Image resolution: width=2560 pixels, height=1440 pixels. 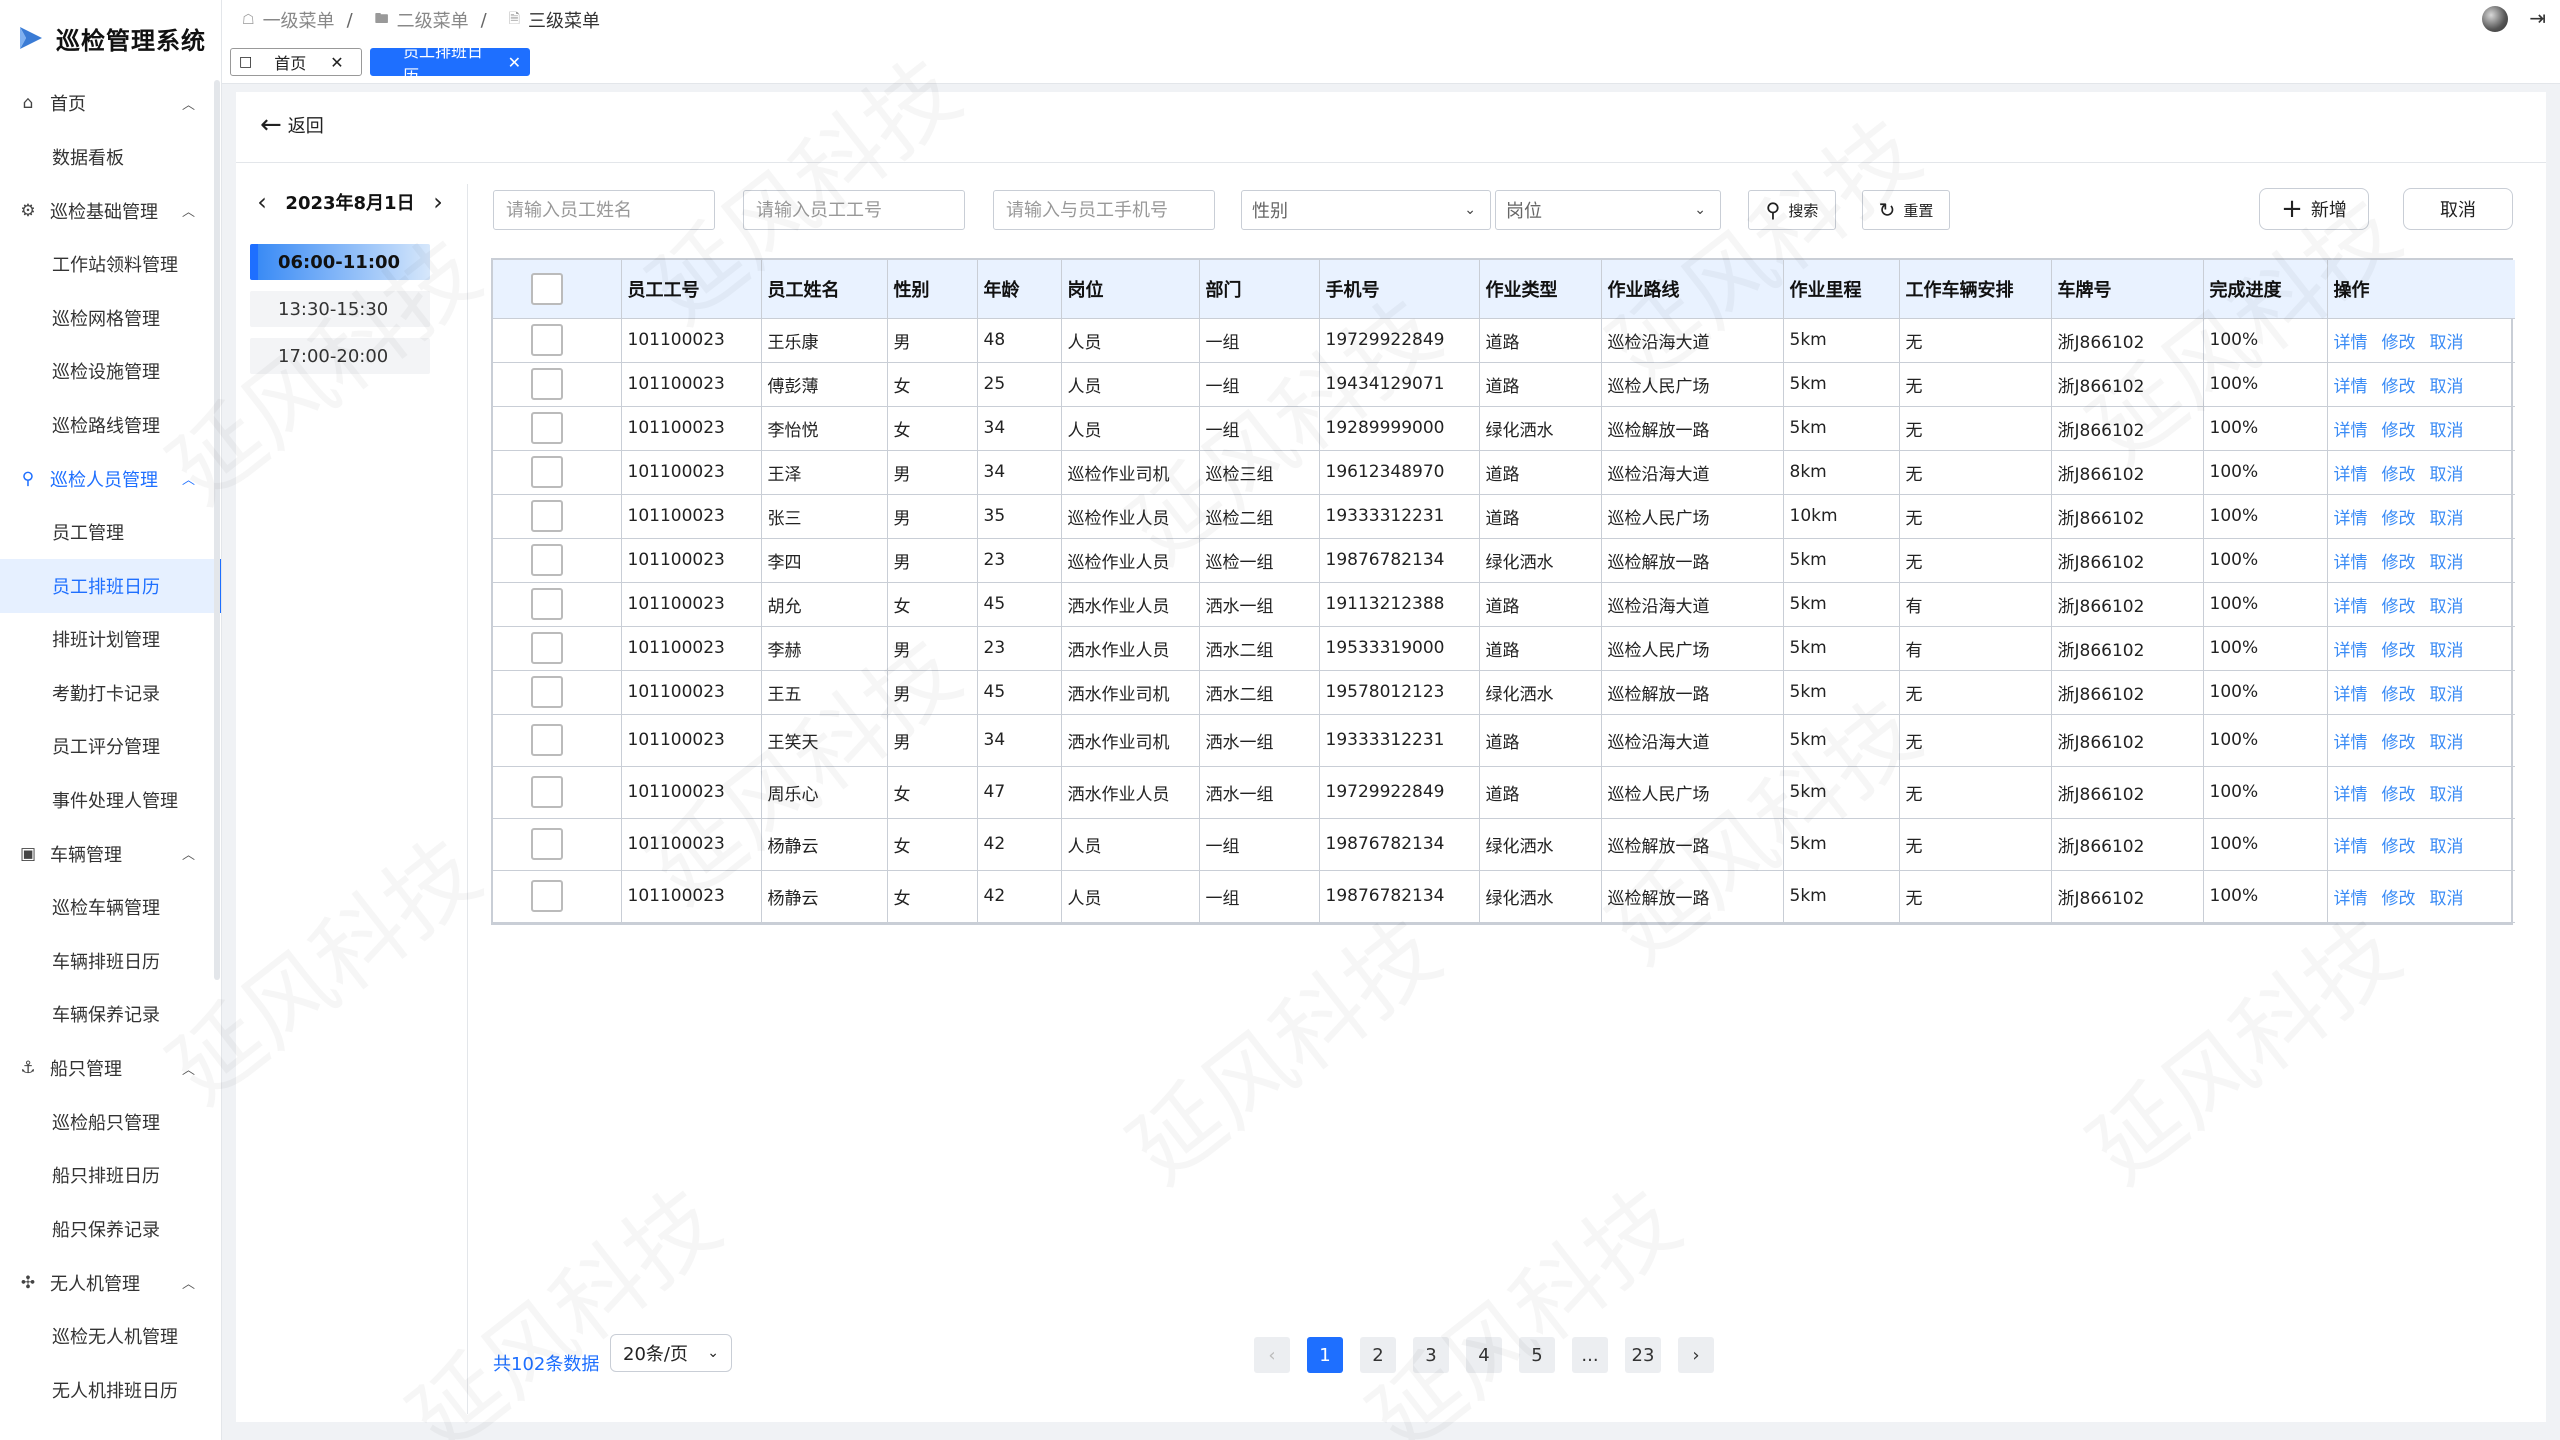 What do you see at coordinates (262, 202) in the screenshot?
I see `chevron-left-icon: ‹` at bounding box center [262, 202].